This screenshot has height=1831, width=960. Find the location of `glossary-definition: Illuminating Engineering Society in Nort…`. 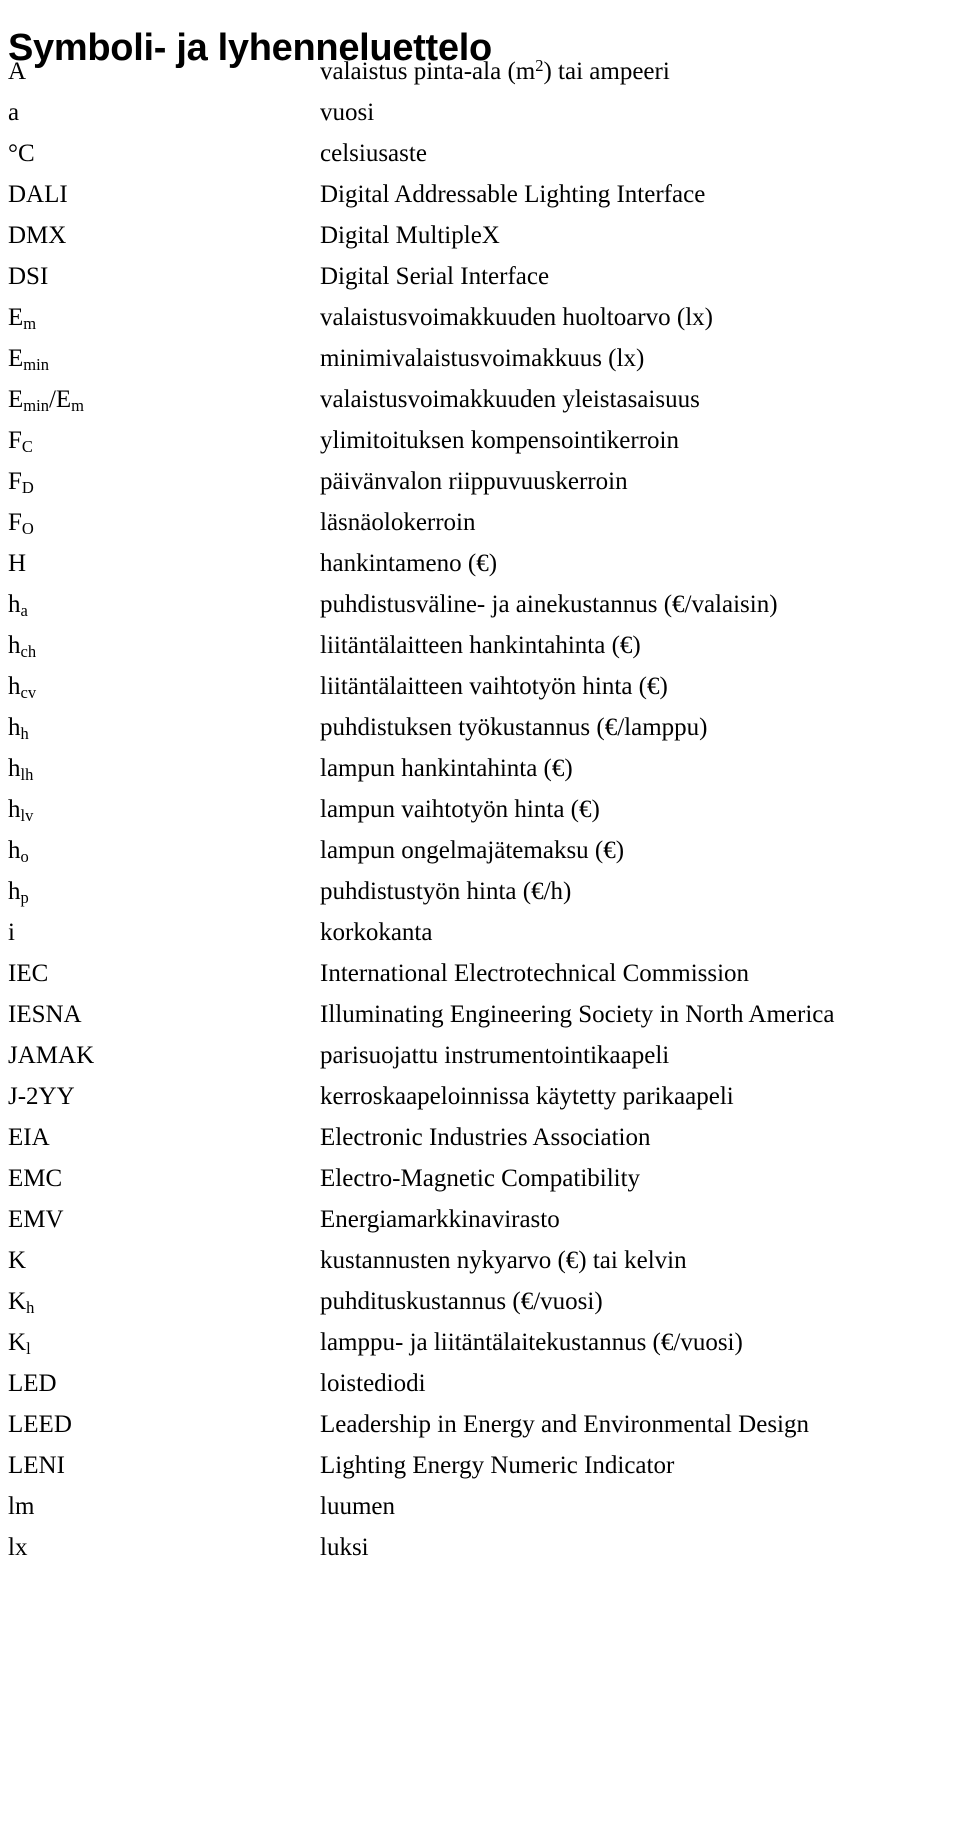

glossary-definition: Illuminating Engineering Society in Nort… is located at coordinates (577, 1014).